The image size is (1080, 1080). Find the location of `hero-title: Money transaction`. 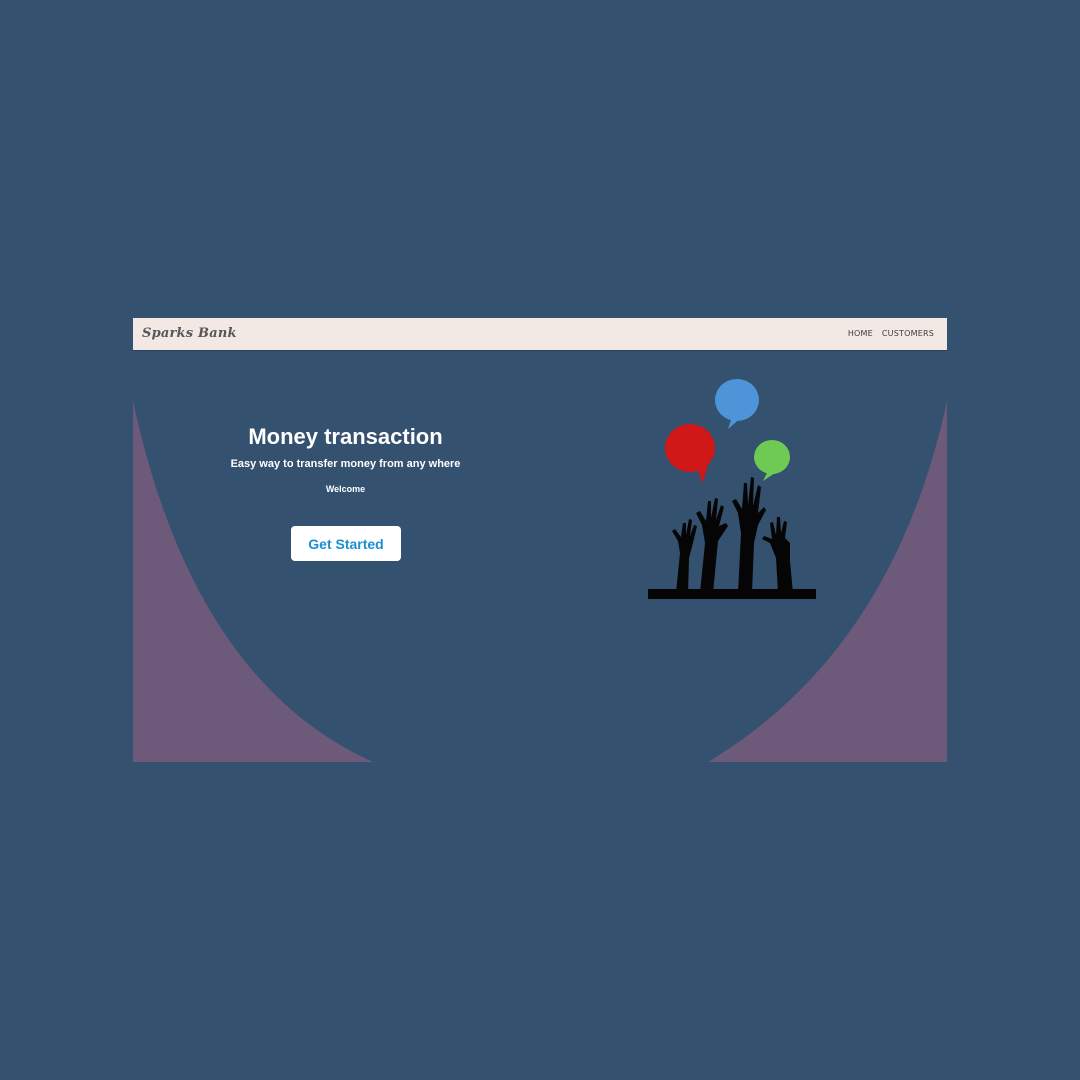

hero-title: Money transaction is located at coordinates (345, 436).